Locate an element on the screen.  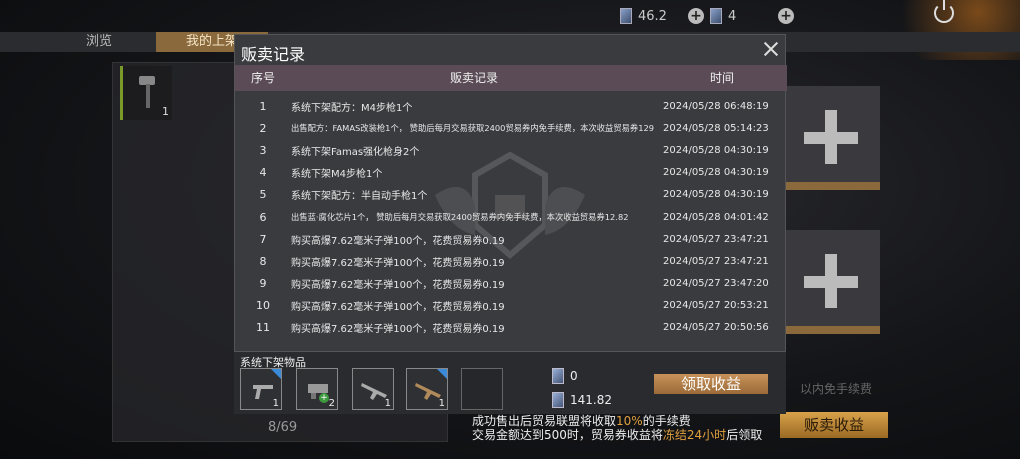
resource-card: 4 is located at coordinates (723, 16).